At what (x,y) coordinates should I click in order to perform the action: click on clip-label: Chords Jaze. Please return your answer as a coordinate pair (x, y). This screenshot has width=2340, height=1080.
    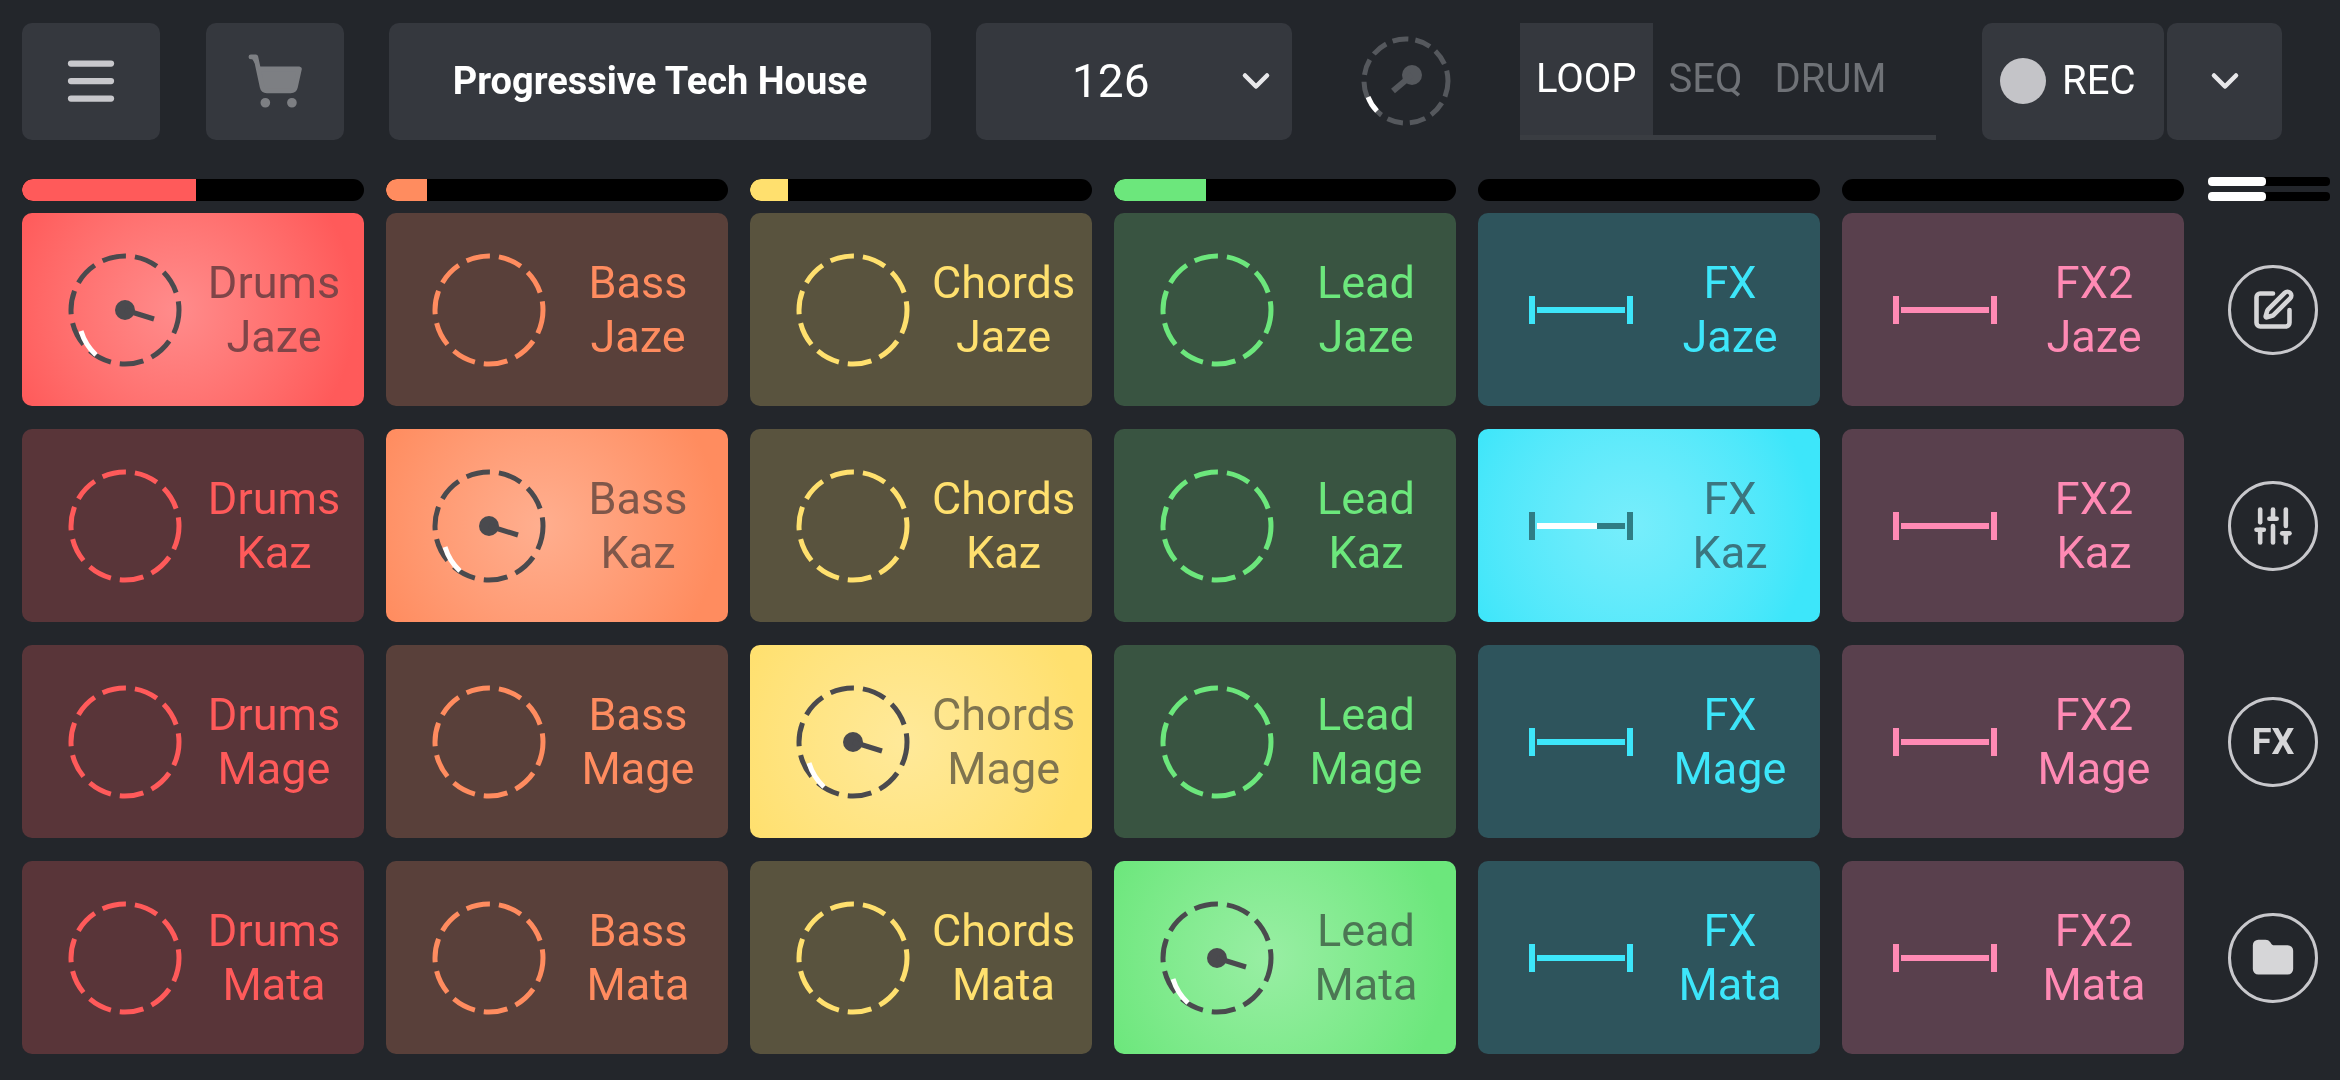
    Looking at the image, I should click on (1003, 309).